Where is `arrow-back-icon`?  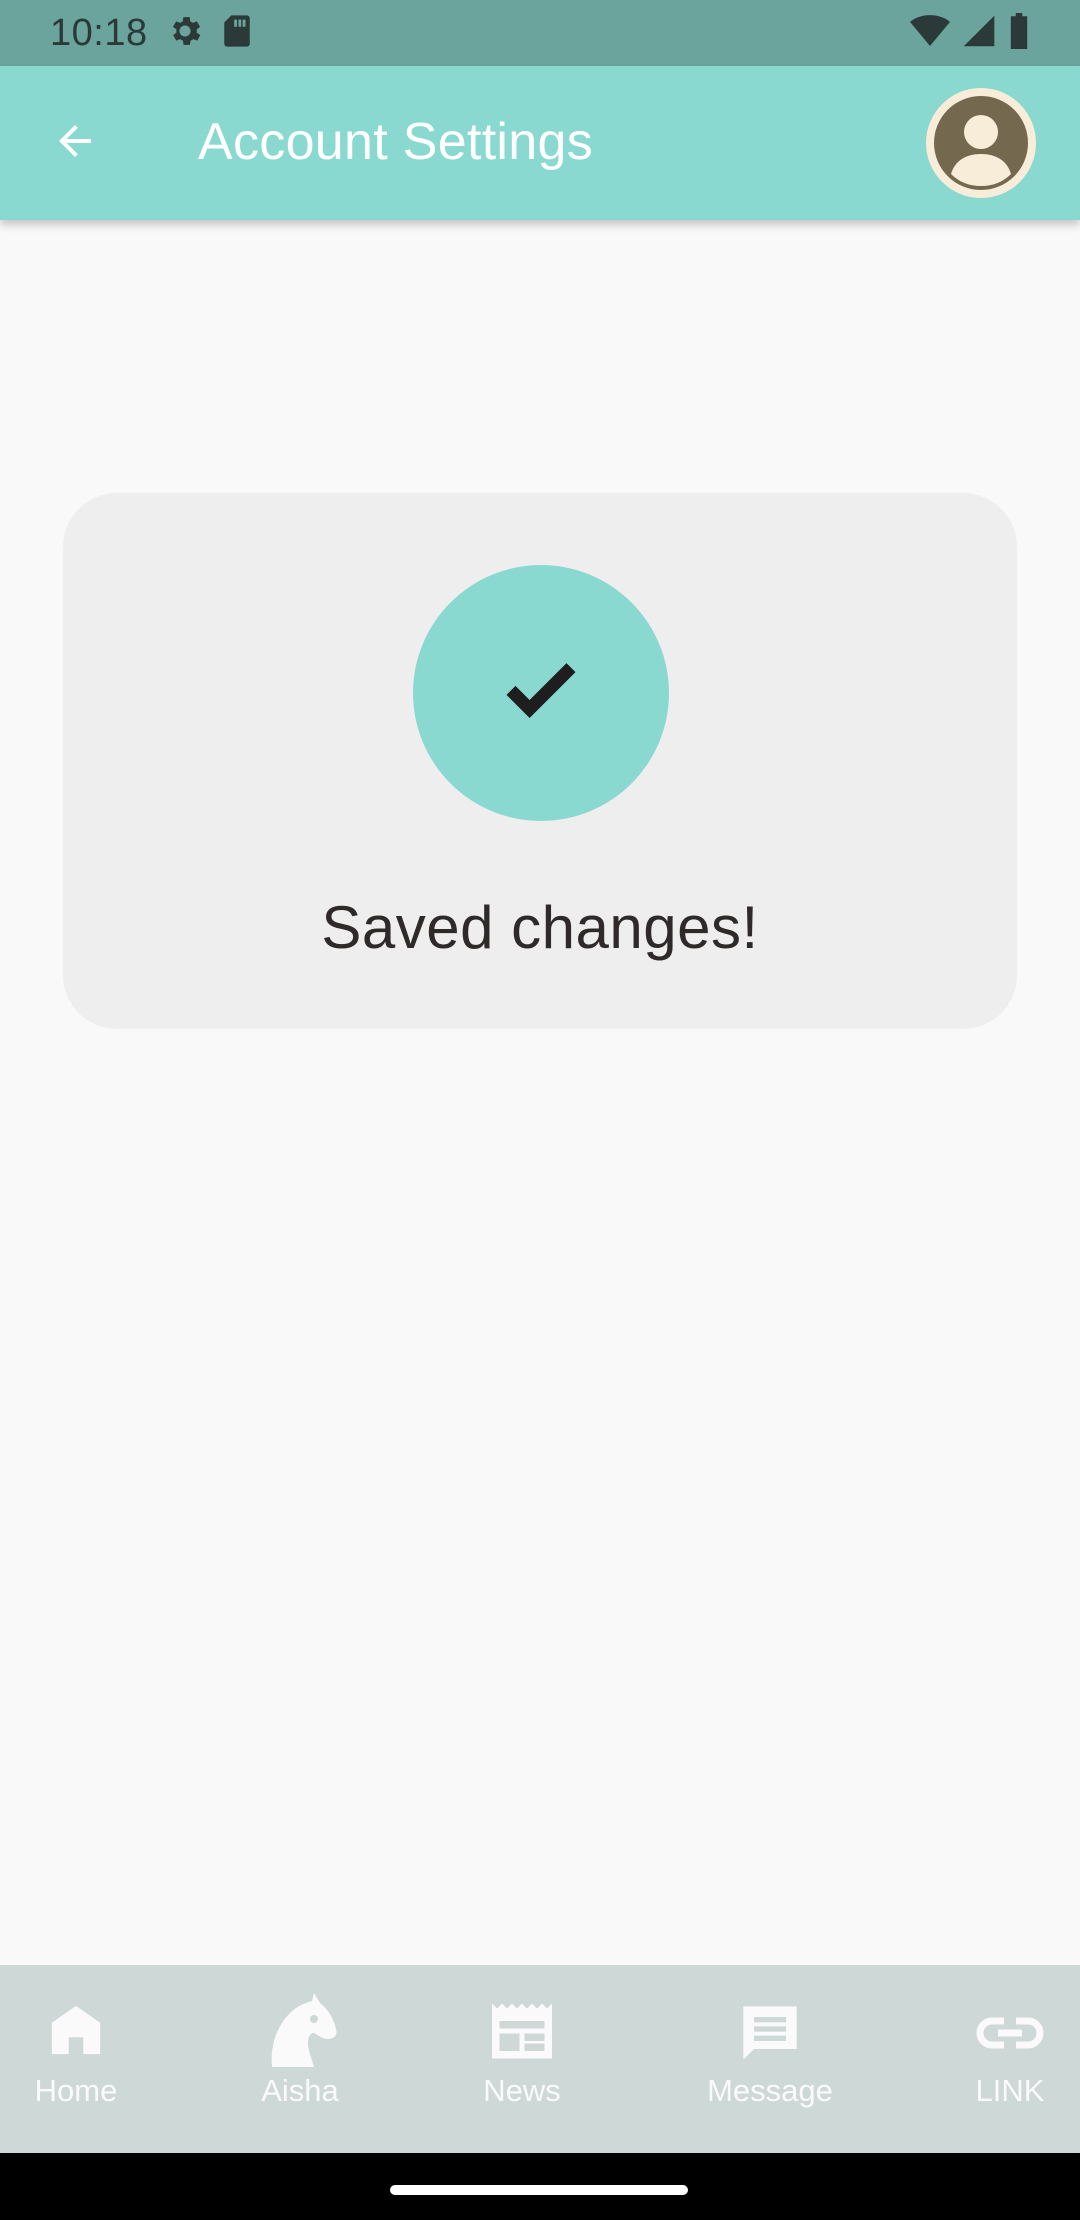 arrow-back-icon is located at coordinates (75, 143).